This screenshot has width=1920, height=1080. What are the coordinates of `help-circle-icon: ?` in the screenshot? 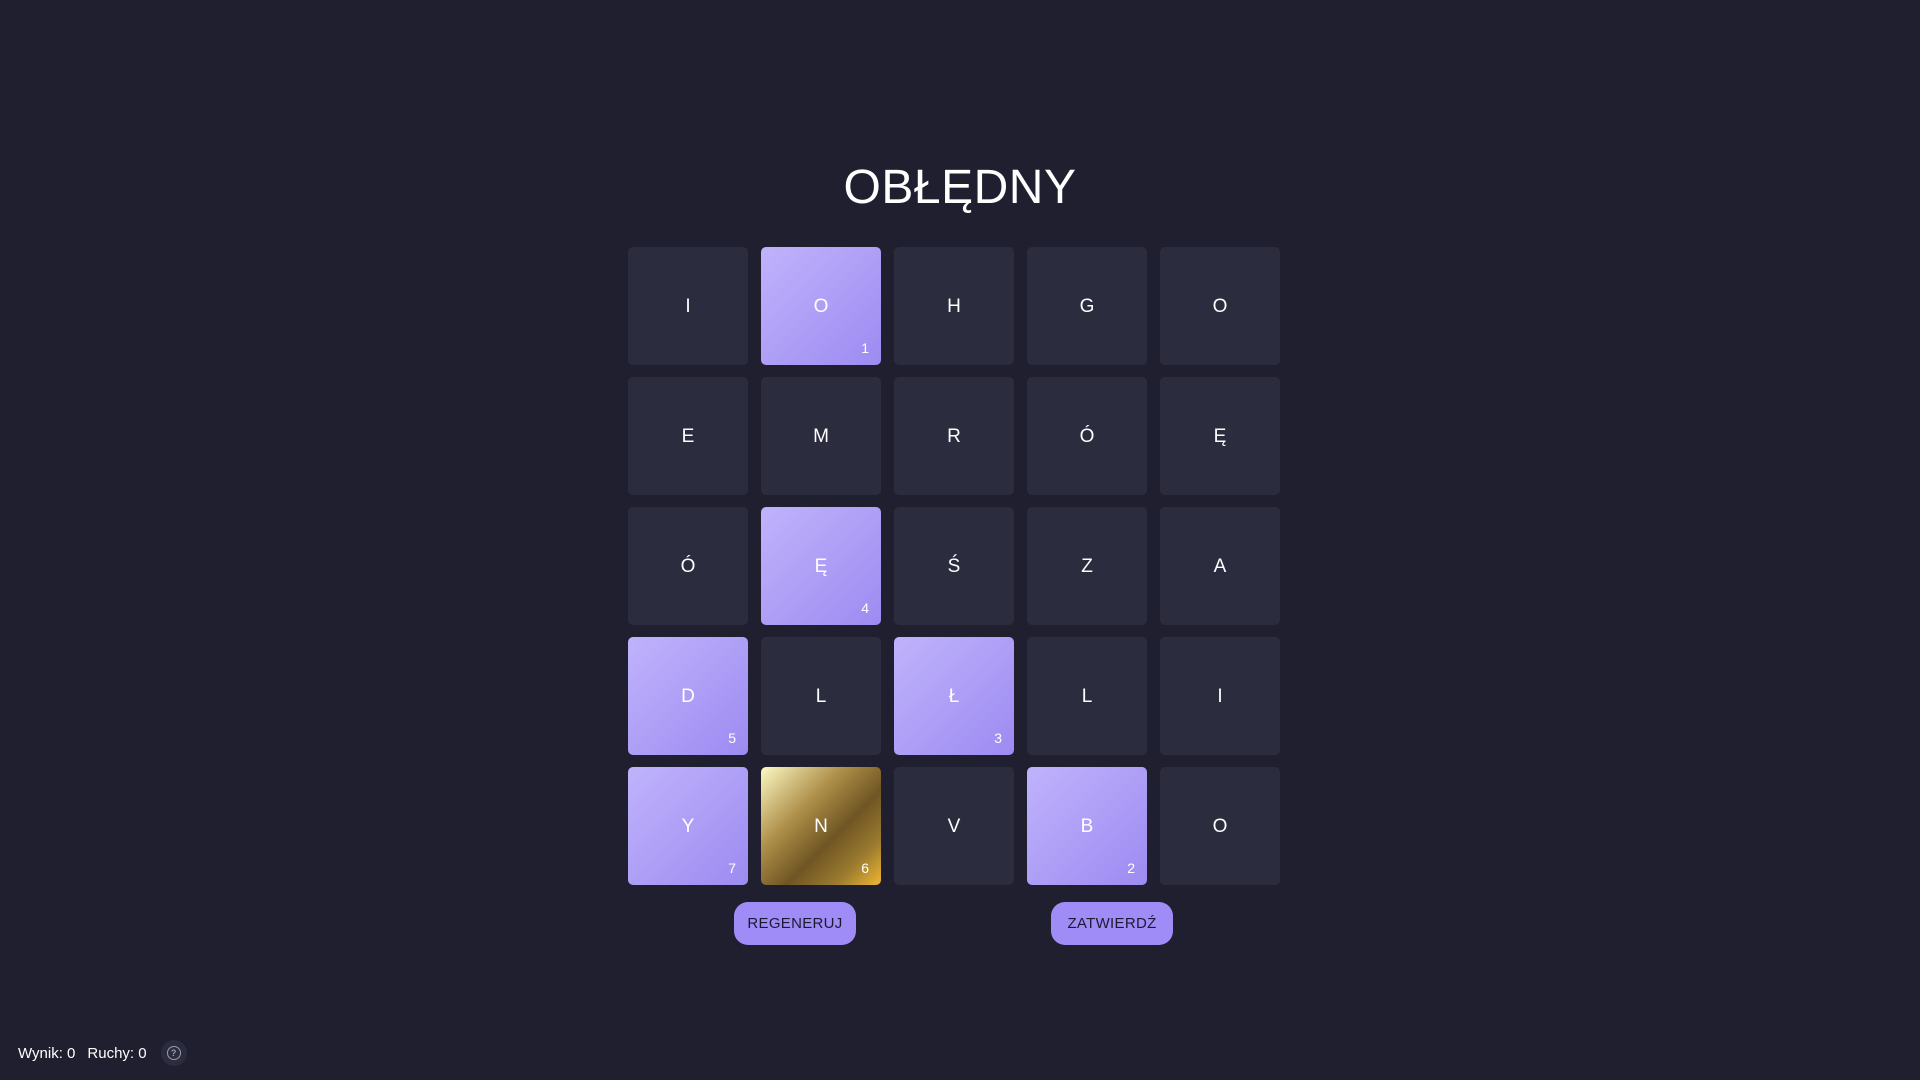 It's located at (173, 1053).